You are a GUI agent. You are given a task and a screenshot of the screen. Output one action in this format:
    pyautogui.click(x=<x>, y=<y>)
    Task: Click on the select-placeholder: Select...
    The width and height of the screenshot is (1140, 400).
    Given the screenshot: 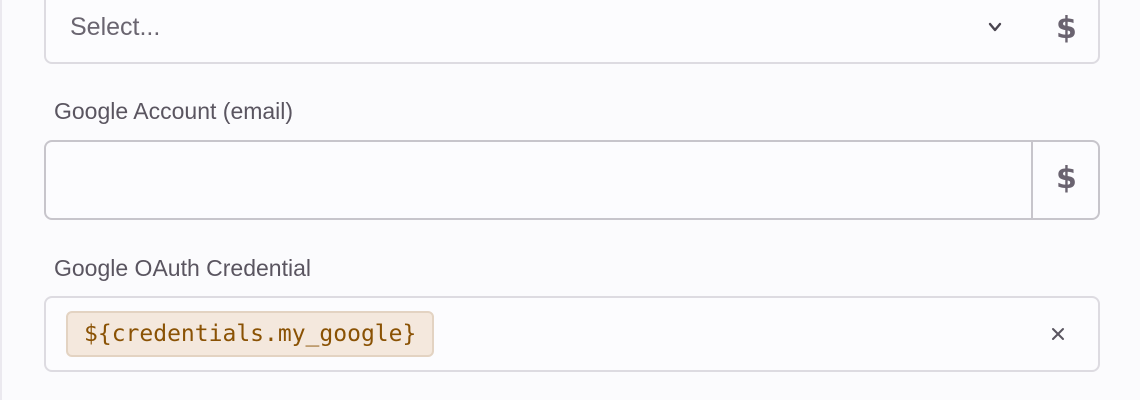 What is the action you would take?
    pyautogui.click(x=115, y=27)
    